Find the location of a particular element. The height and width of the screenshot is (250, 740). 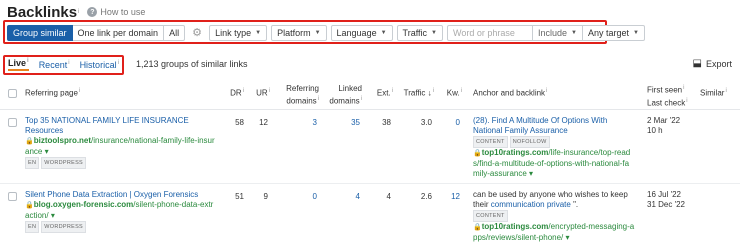

col-first-seen-last-check: First seeni Last checki is located at coordinates (667, 95).